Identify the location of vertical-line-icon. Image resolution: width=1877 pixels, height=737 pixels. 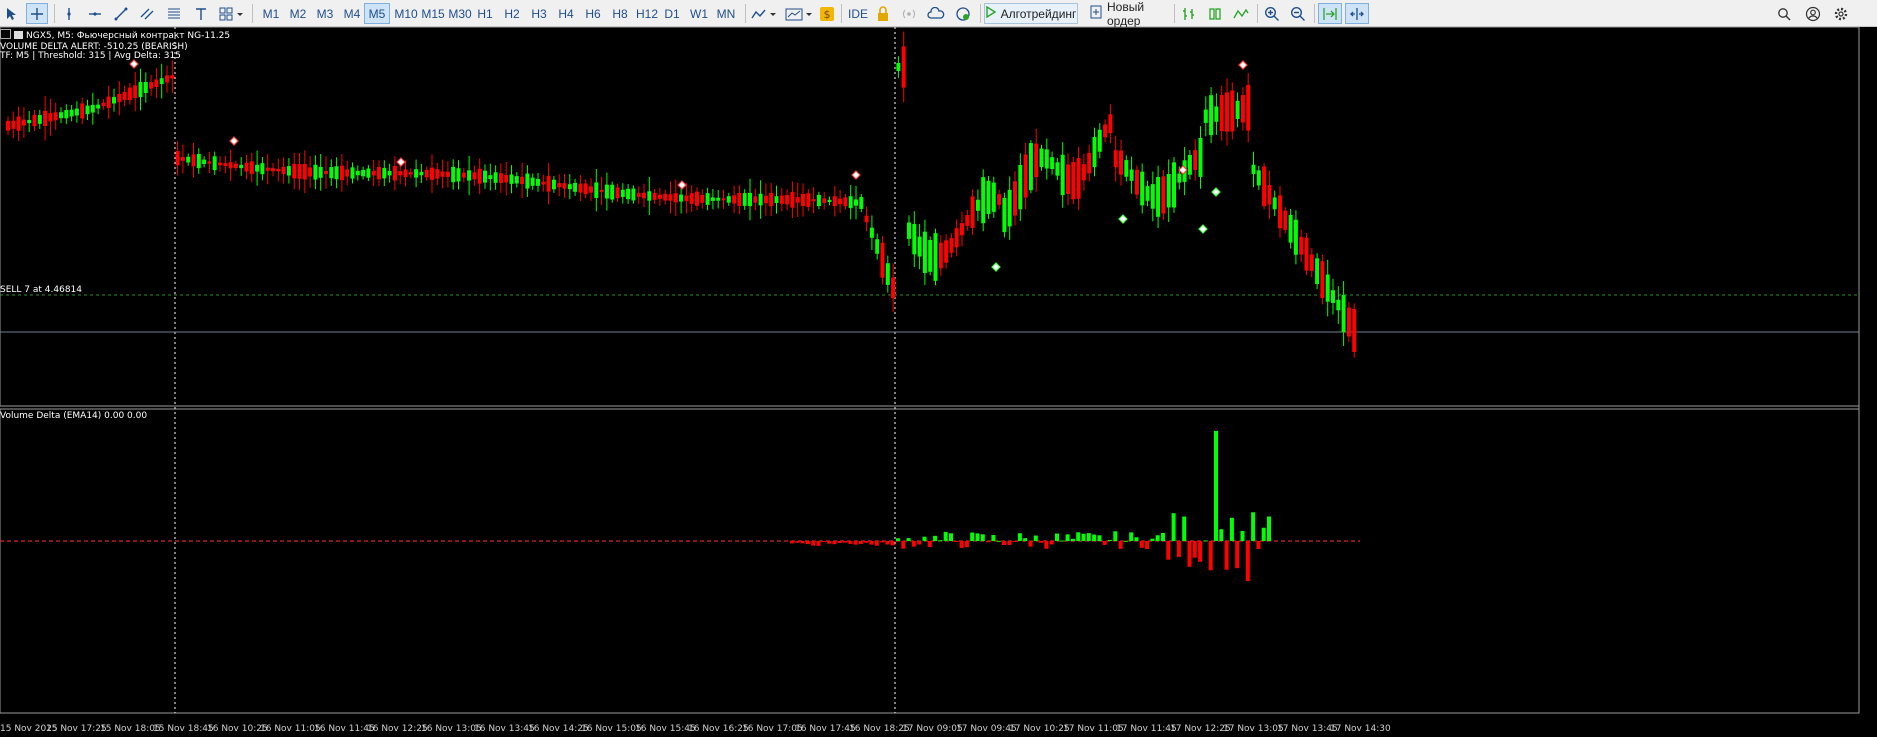
(69, 13).